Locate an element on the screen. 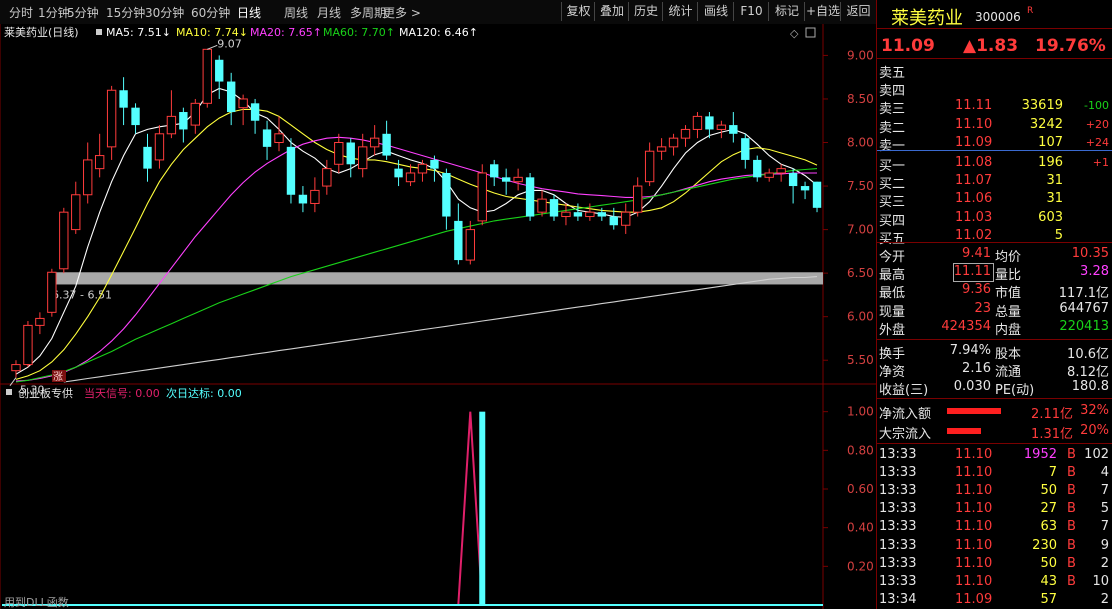 This screenshot has width=1112, height=609. period-tab: 15分钟 is located at coordinates (125, 12).